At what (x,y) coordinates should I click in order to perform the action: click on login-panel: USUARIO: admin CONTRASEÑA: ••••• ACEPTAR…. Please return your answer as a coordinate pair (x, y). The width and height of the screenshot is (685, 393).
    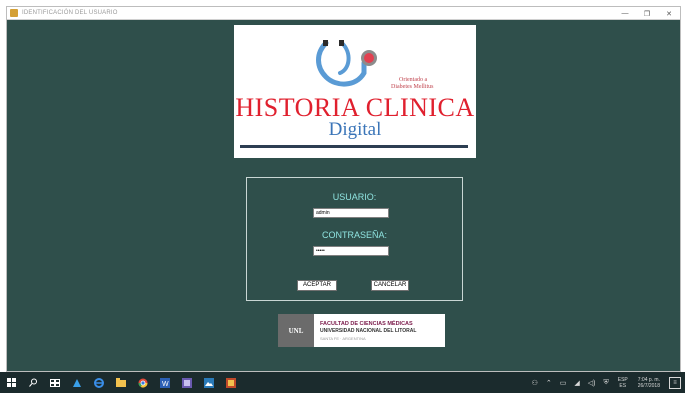
    Looking at the image, I should click on (354, 239).